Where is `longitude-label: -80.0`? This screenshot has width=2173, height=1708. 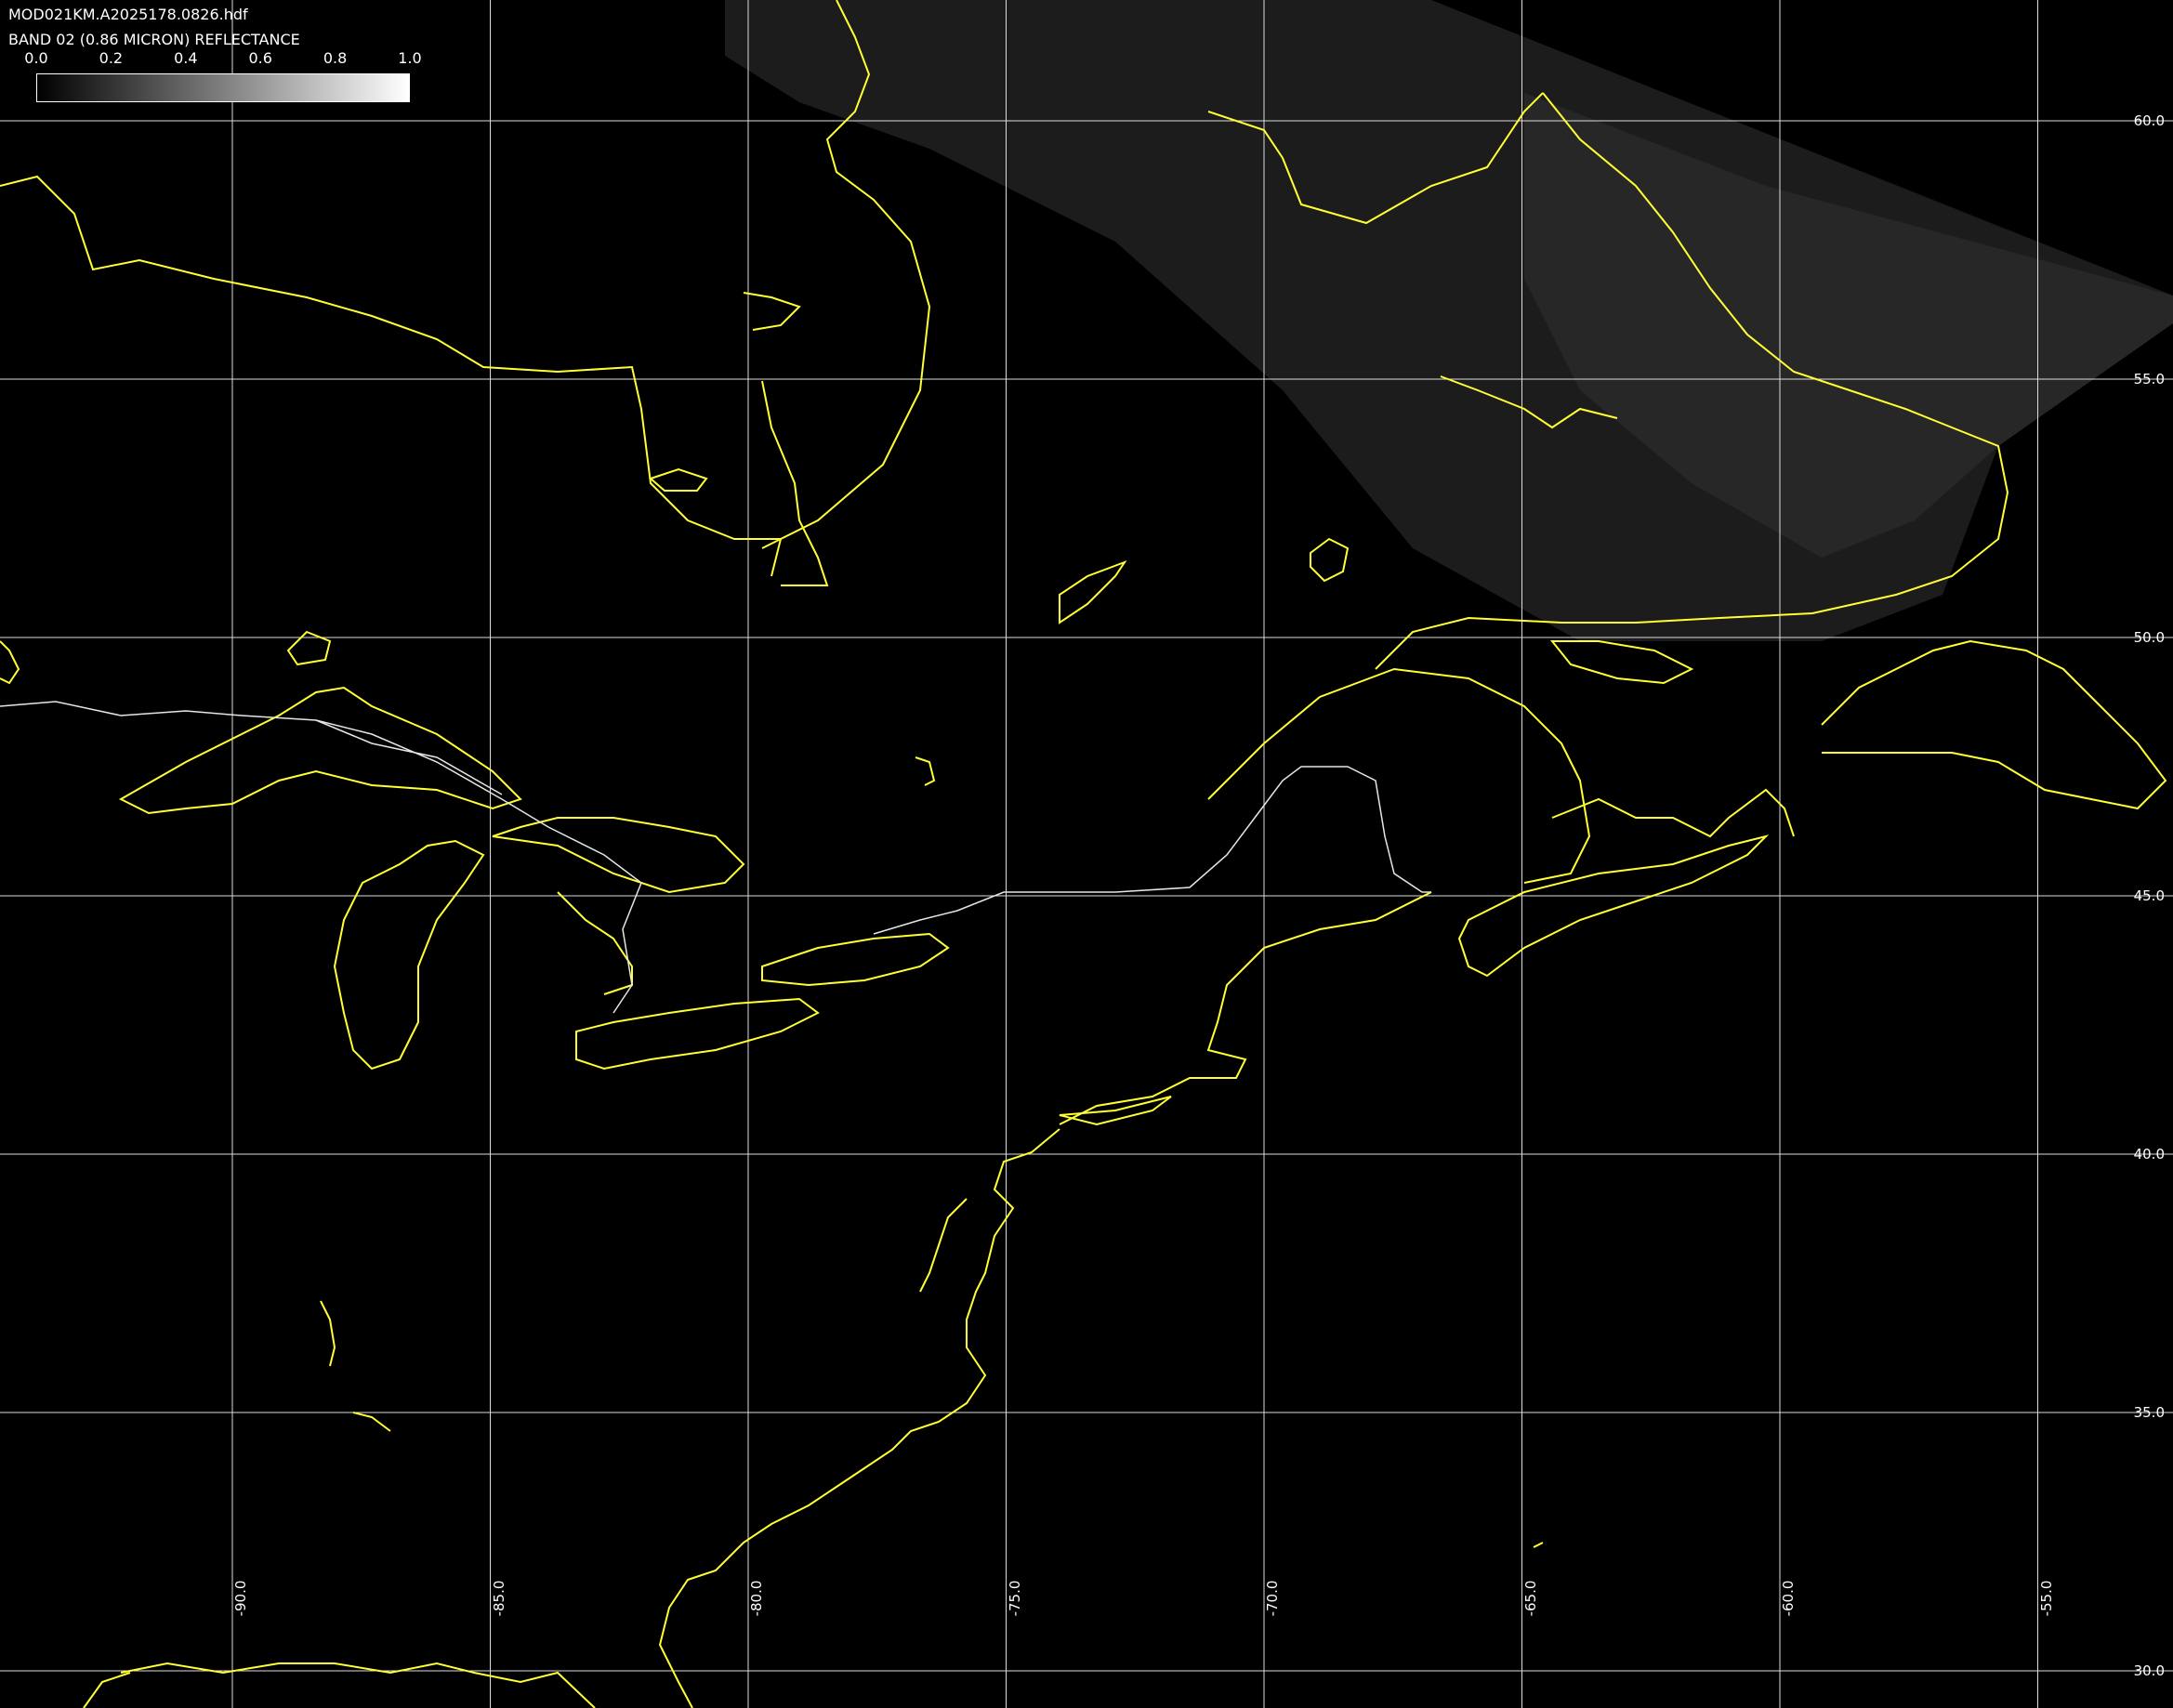 longitude-label: -80.0 is located at coordinates (756, 1598).